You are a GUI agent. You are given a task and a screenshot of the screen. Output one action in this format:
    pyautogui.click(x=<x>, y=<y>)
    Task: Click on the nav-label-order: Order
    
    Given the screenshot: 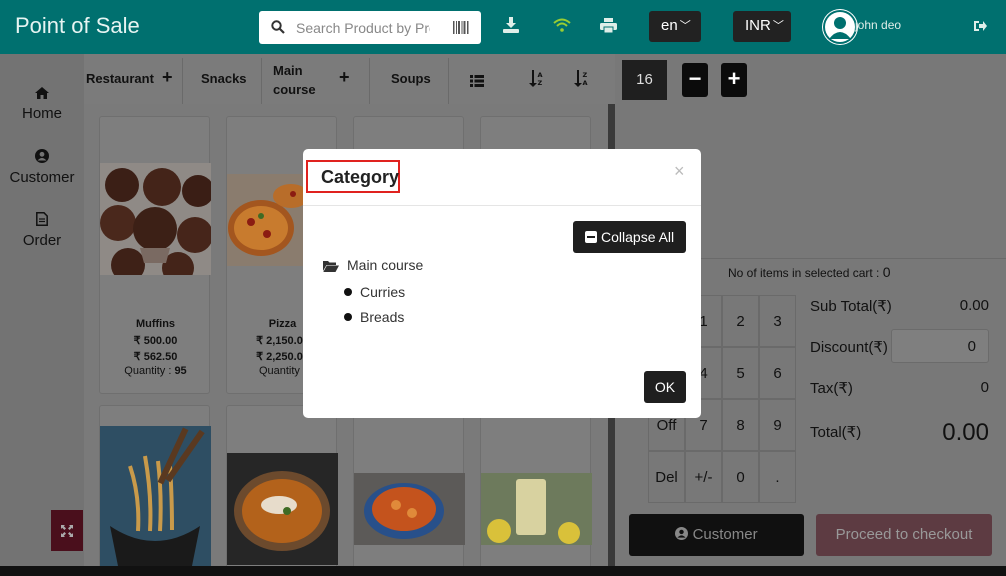 What is the action you would take?
    pyautogui.click(x=42, y=240)
    